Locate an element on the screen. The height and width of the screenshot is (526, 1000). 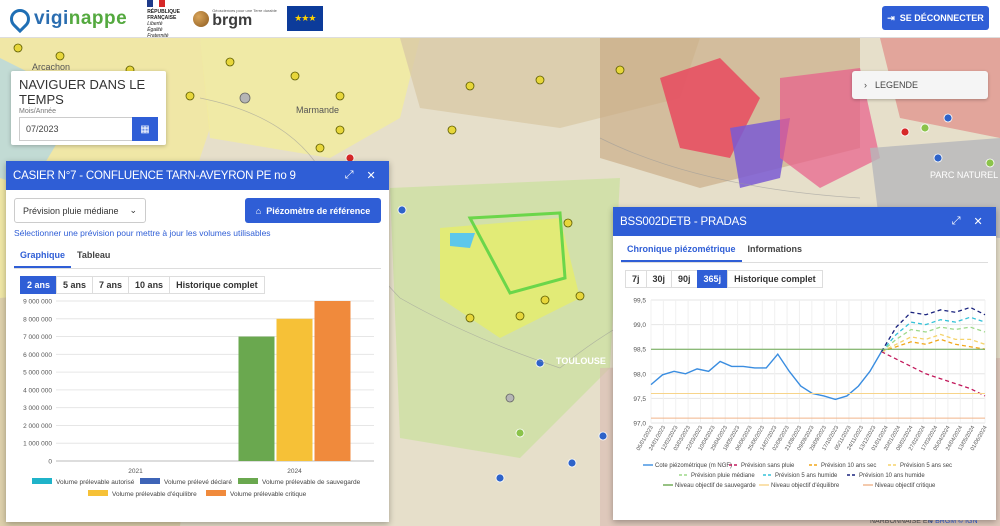
login-icon: ⇥ is located at coordinates (891, 17).